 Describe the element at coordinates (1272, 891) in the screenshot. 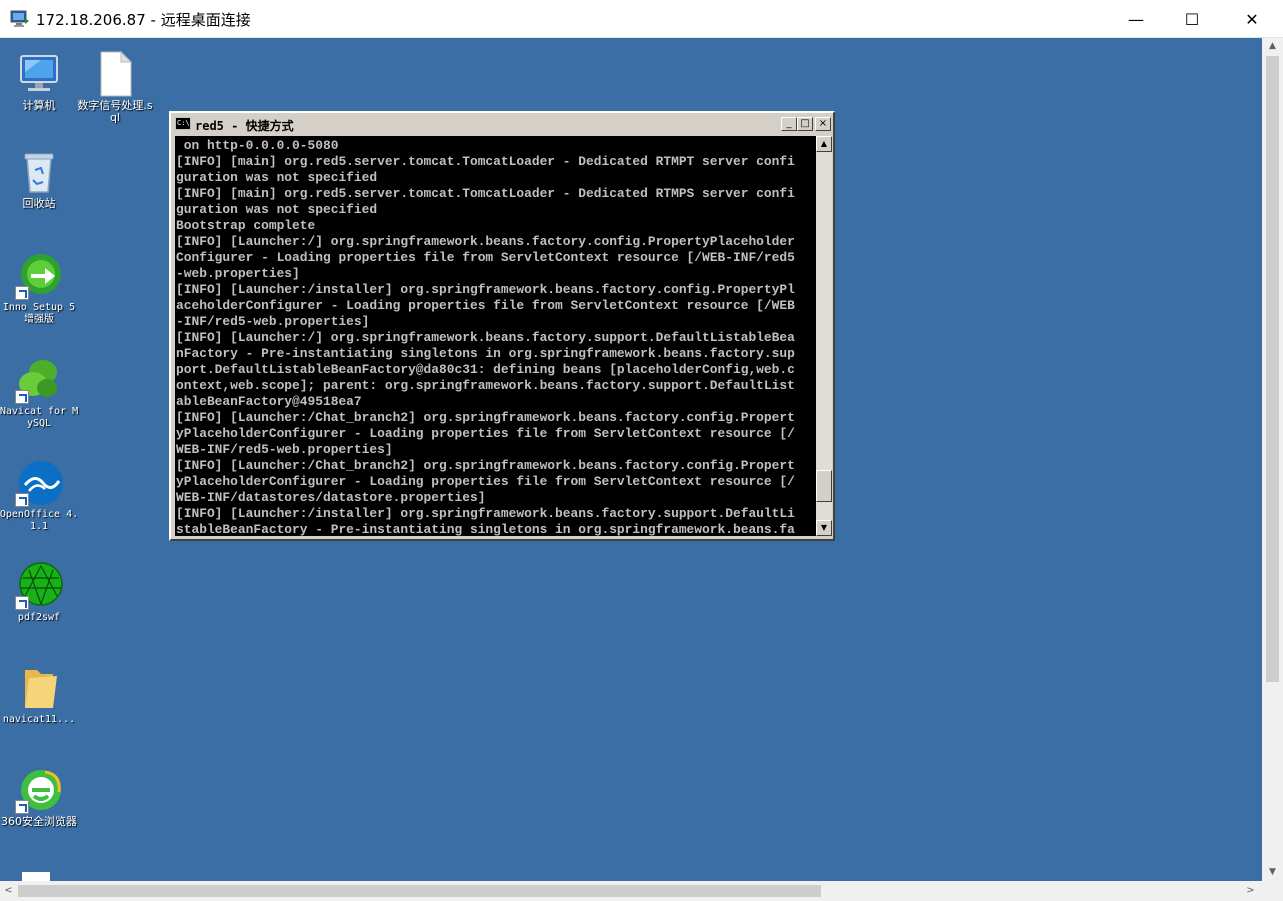

I see `scrollbar-corner` at that location.